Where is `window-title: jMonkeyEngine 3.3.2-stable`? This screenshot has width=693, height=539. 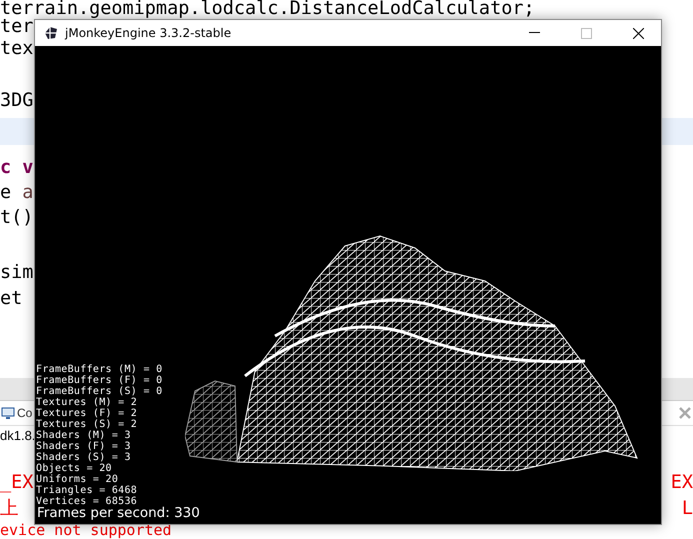
window-title: jMonkeyEngine 3.3.2-stable is located at coordinates (148, 33).